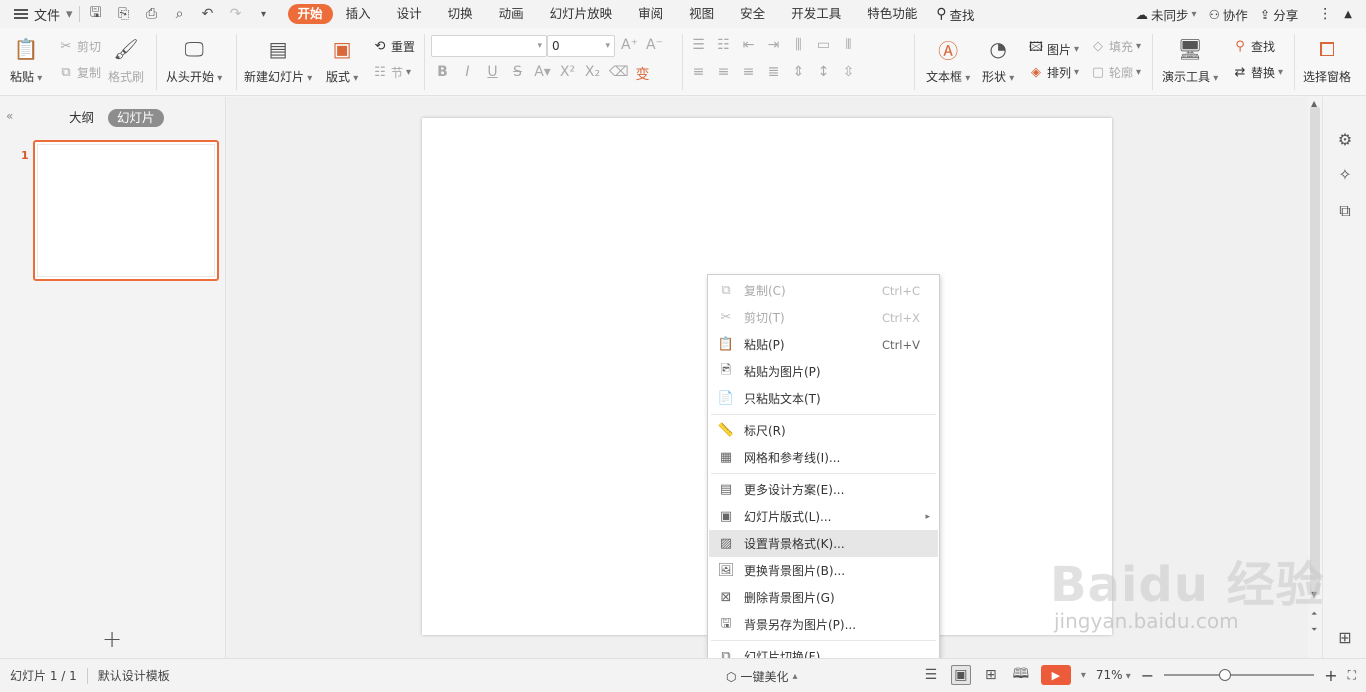 This screenshot has width=1366, height=692. I want to click on tab-animation: 动画, so click(511, 14).